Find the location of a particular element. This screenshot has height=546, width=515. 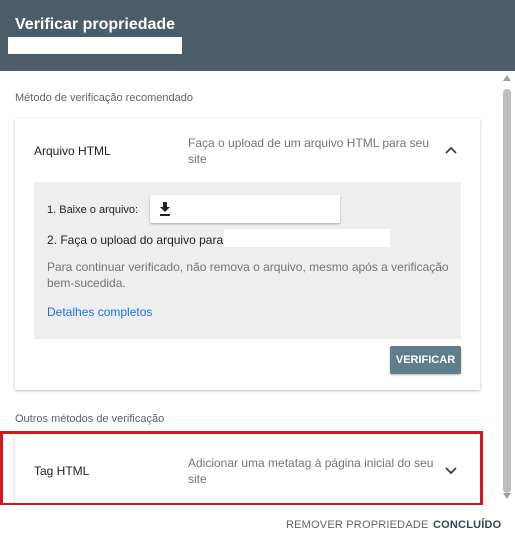

dialog-footer: REMOVER PROPRIEDADE CONCLUÍDO is located at coordinates (257, 525).